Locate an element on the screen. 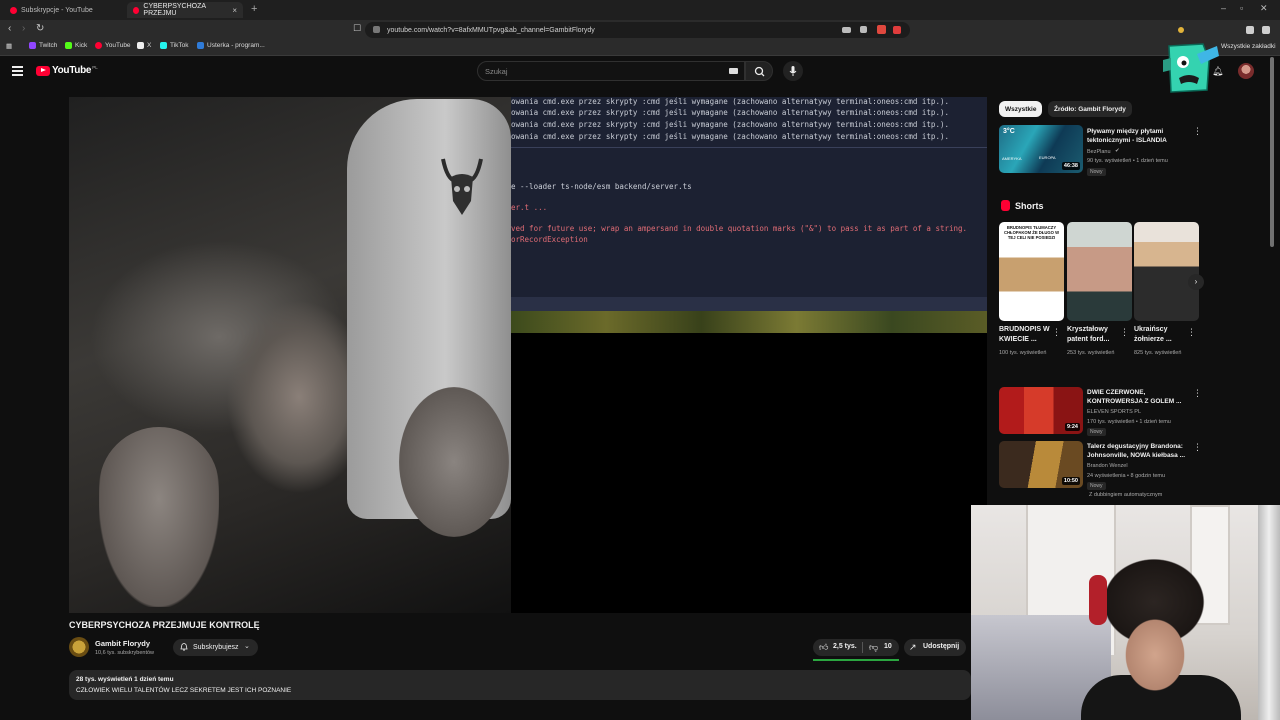  apps-grid-icon: ▦ is located at coordinates (9, 46).